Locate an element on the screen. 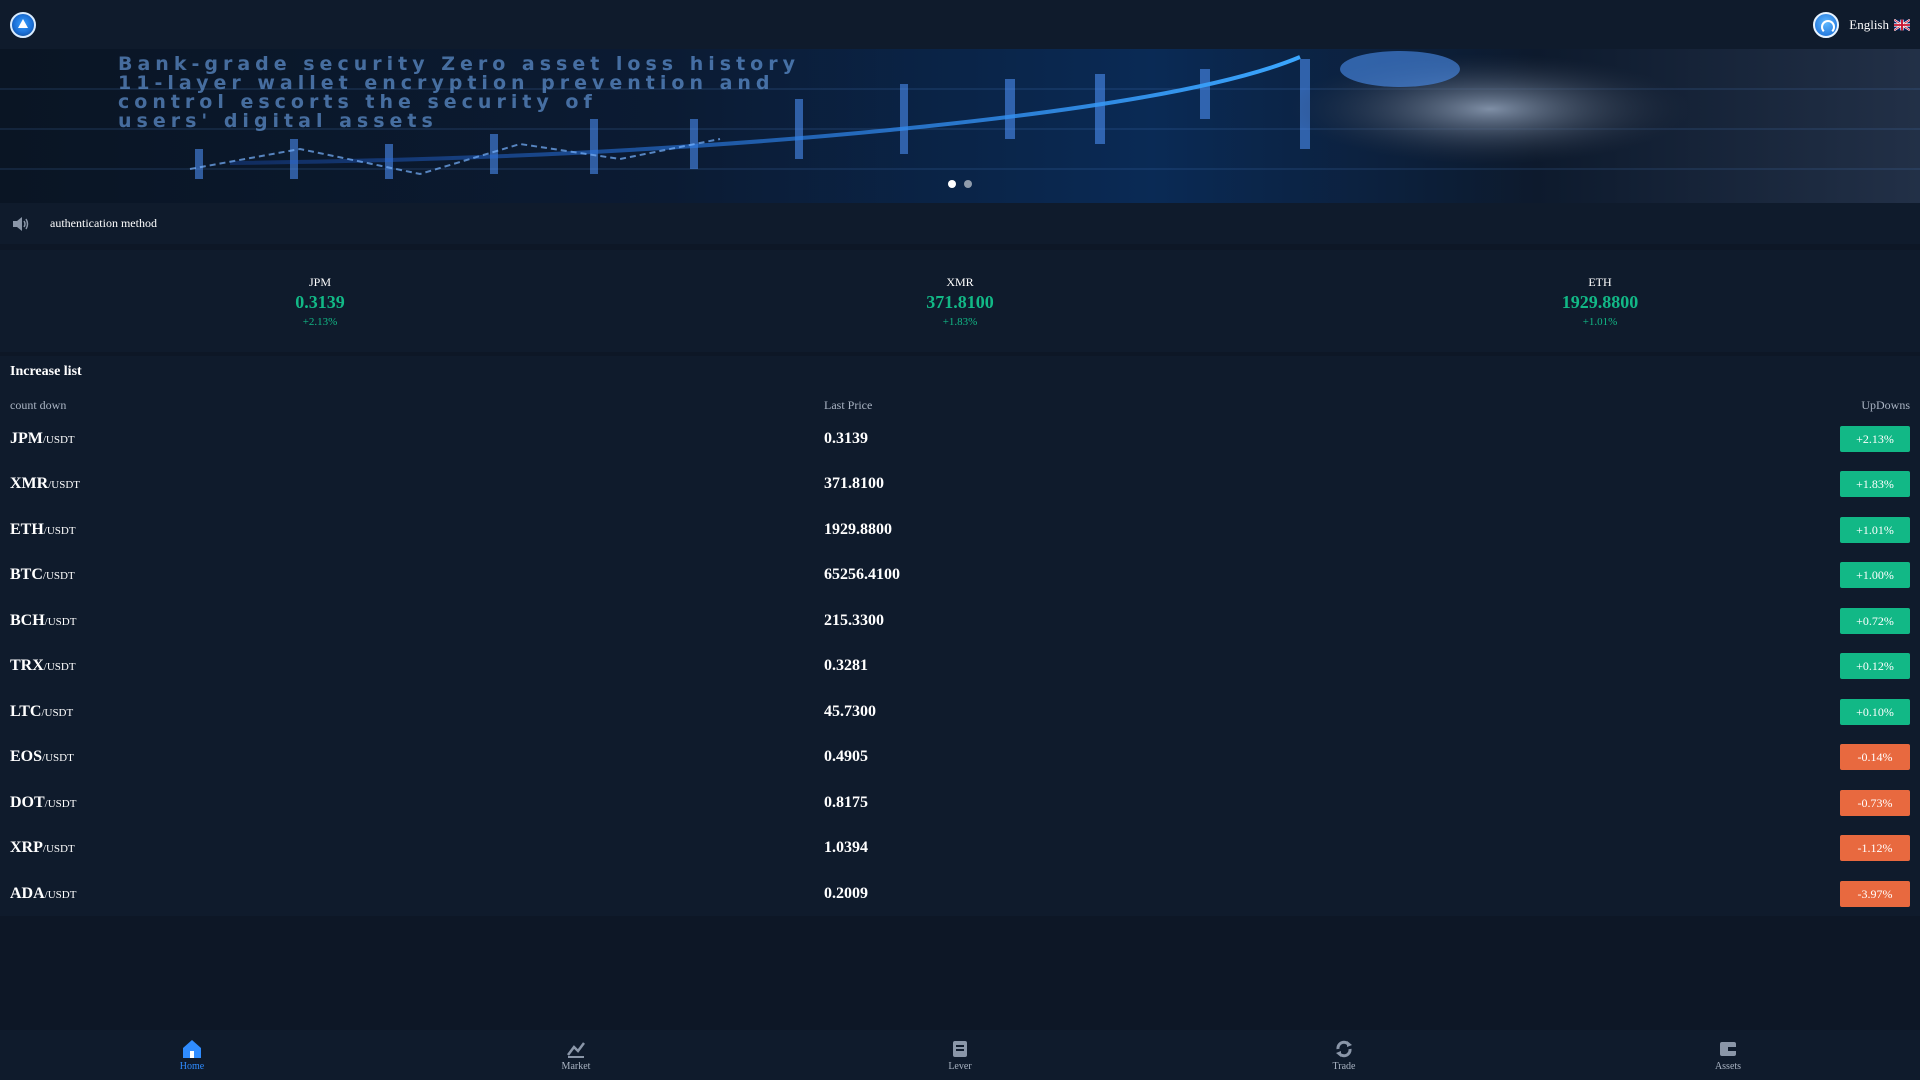 Image resolution: width=1920 pixels, height=1080 pixels. header-name: count down is located at coordinates (38, 405).